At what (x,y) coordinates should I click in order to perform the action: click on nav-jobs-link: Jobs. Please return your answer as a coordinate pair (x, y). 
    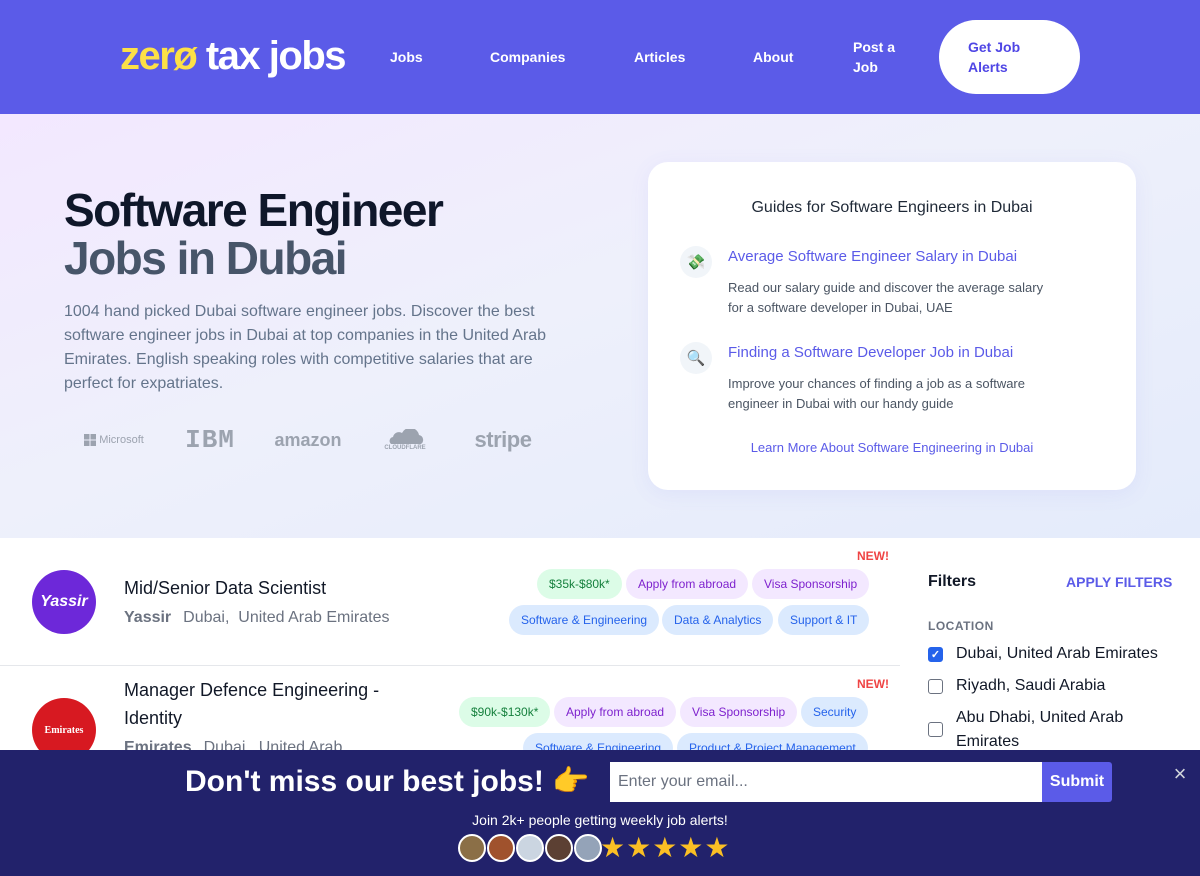
    Looking at the image, I should click on (406, 57).